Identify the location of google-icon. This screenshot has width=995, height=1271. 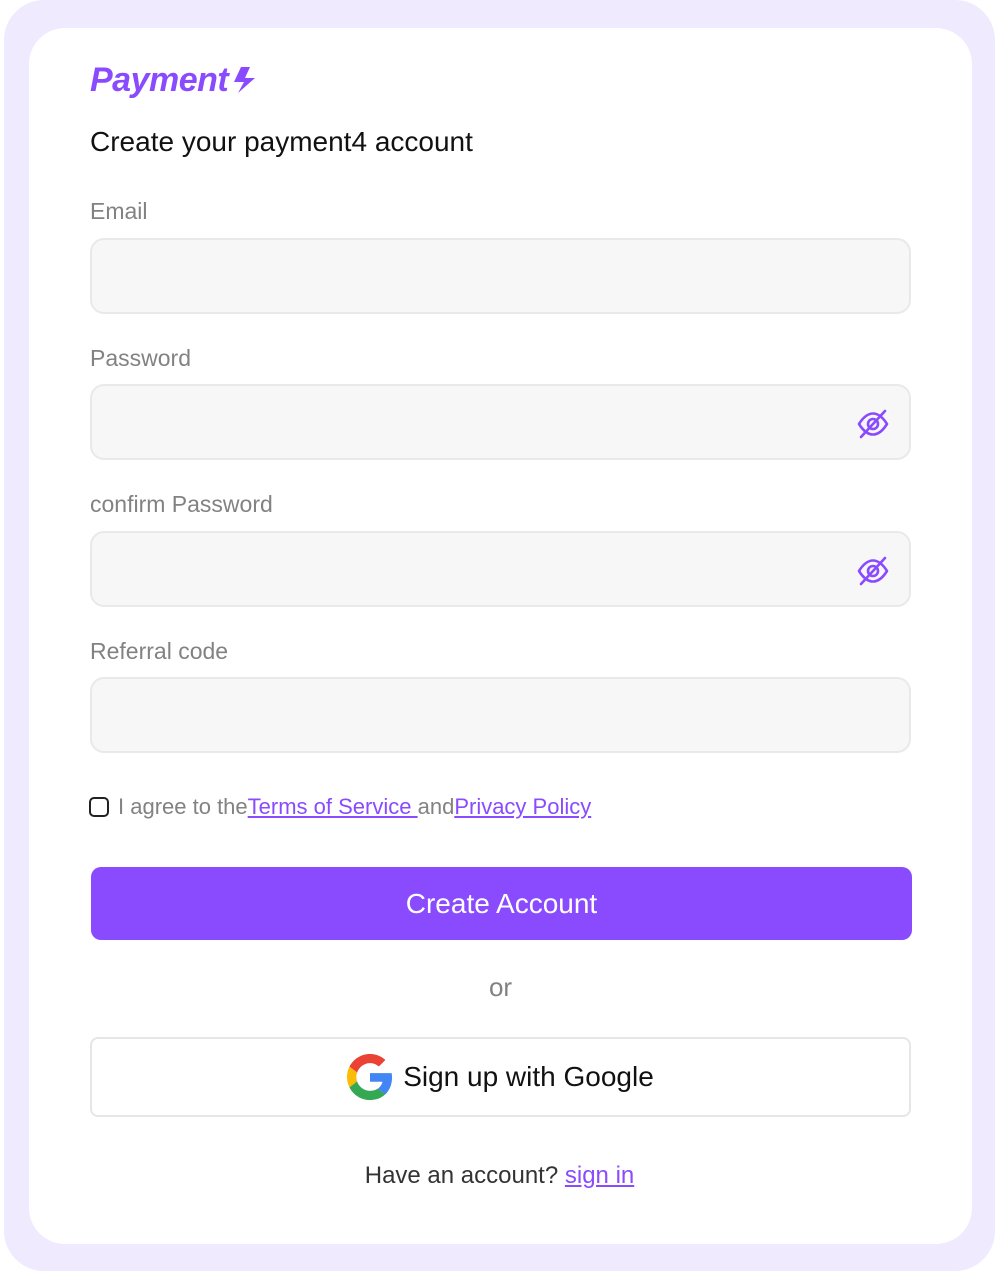
(370, 1077).